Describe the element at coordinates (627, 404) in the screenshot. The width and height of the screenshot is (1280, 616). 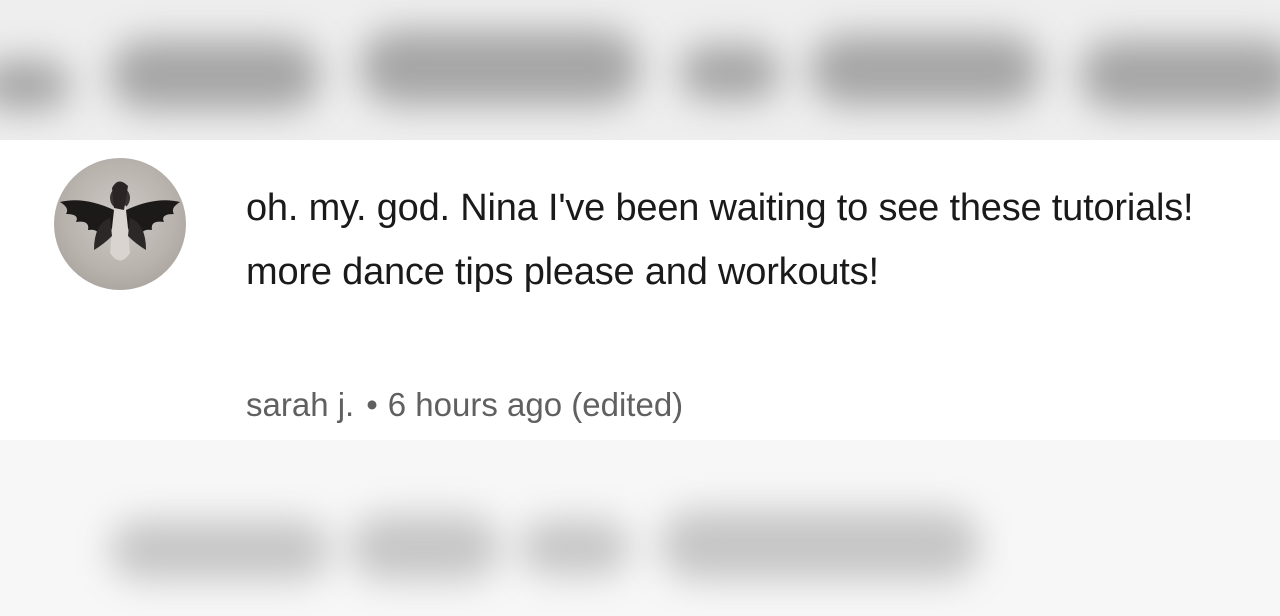
I see `edited-label: (edited)` at that location.